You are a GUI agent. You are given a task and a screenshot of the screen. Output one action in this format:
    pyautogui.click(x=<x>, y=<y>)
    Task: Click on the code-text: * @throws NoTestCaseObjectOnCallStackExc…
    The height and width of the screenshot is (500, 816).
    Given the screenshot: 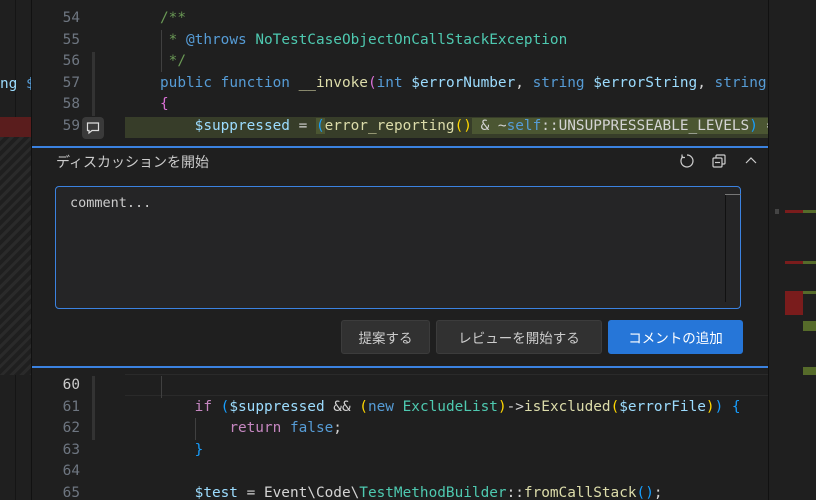 What is the action you would take?
    pyautogui.click(x=364, y=40)
    